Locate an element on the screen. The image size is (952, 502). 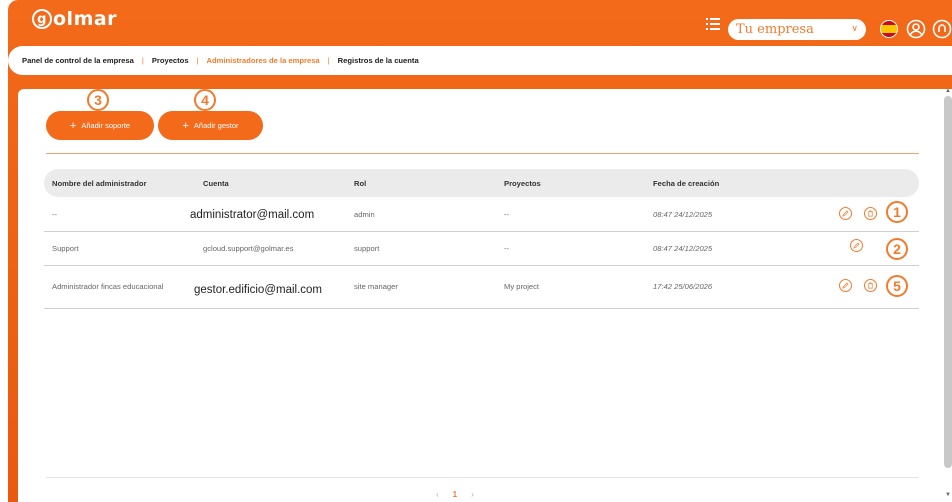
user-icon is located at coordinates (916, 29).